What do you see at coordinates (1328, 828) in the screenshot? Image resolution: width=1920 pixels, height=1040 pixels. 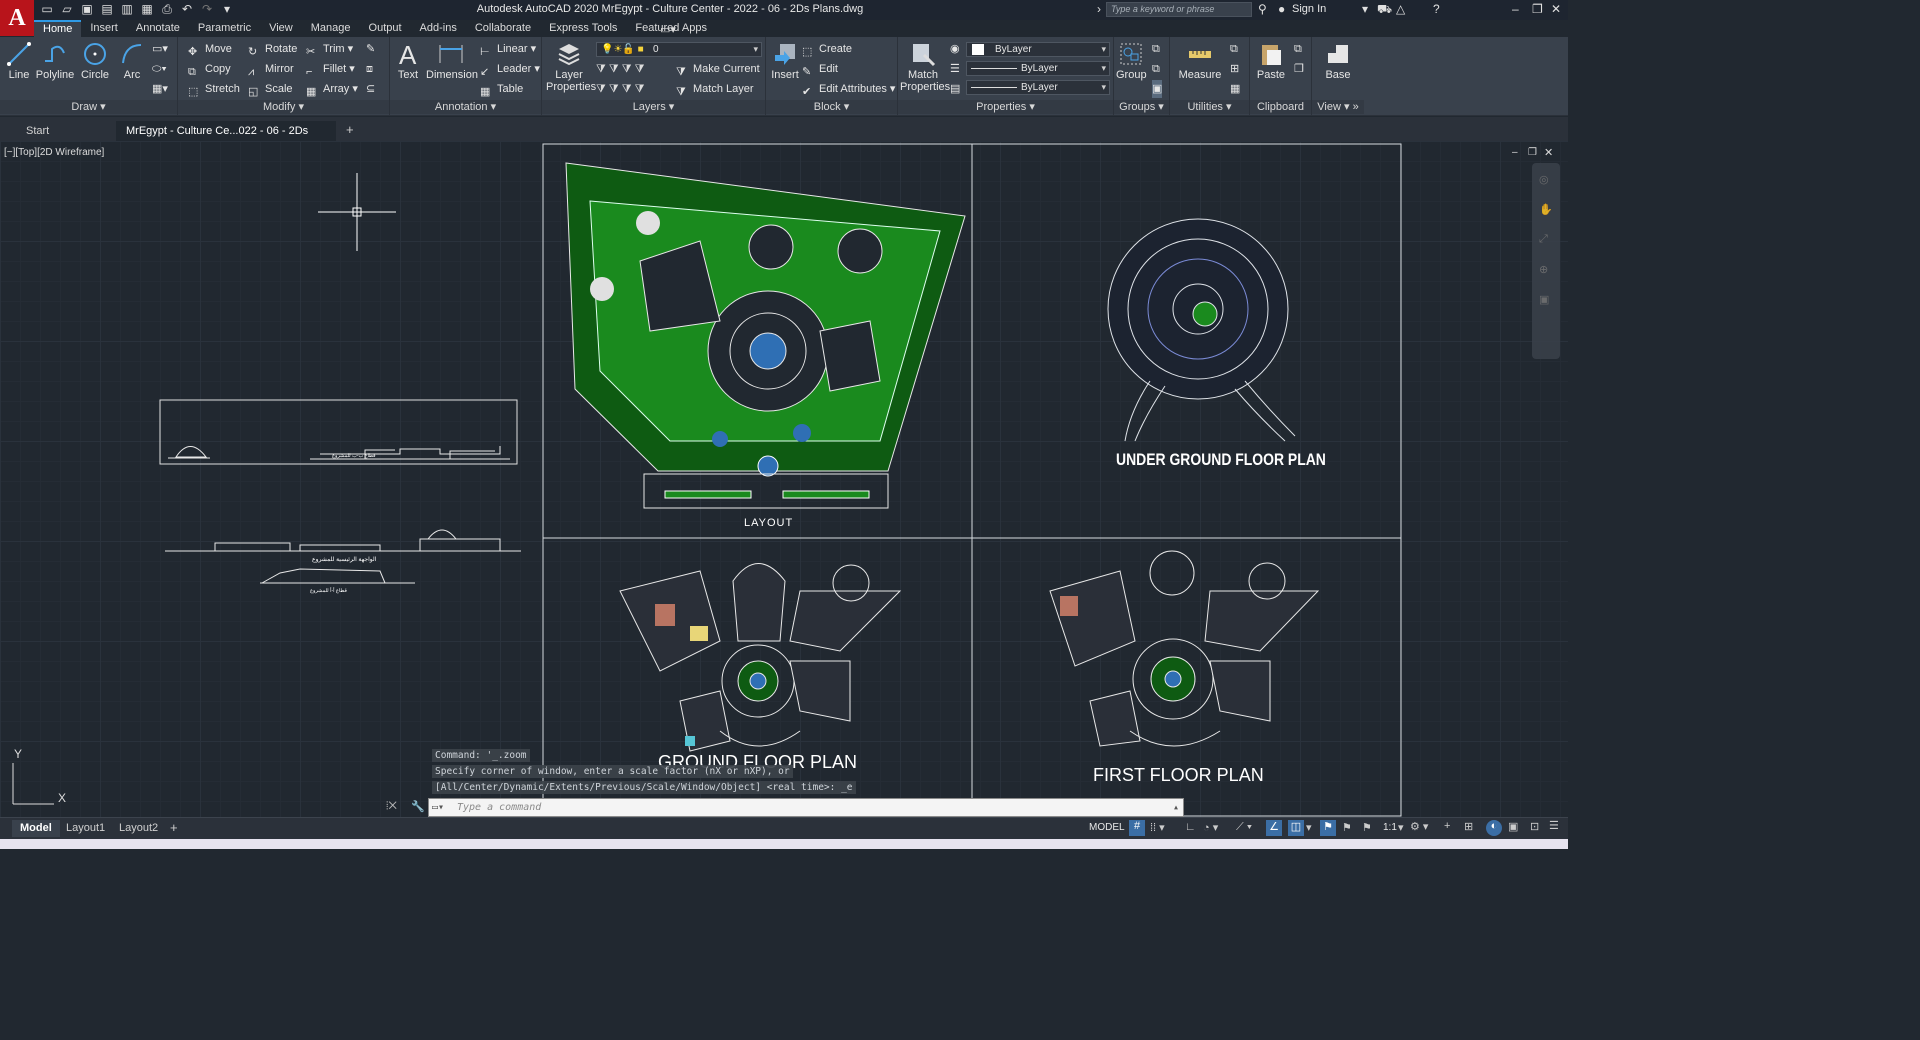 I see `annotation-visibility-icon: ⚑` at bounding box center [1328, 828].